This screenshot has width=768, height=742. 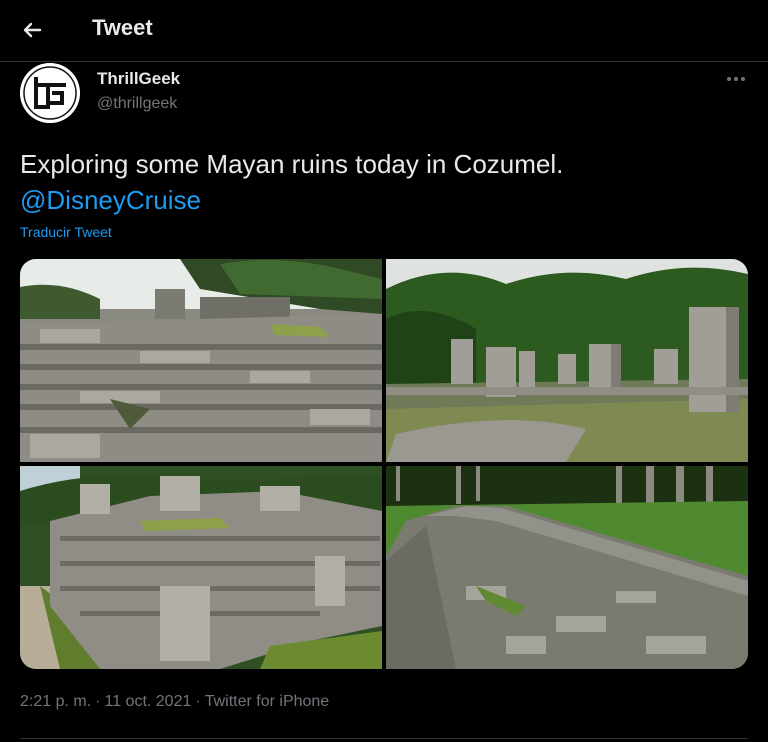 What do you see at coordinates (137, 104) in the screenshot?
I see `author-handle: @thrillgeek` at bounding box center [137, 104].